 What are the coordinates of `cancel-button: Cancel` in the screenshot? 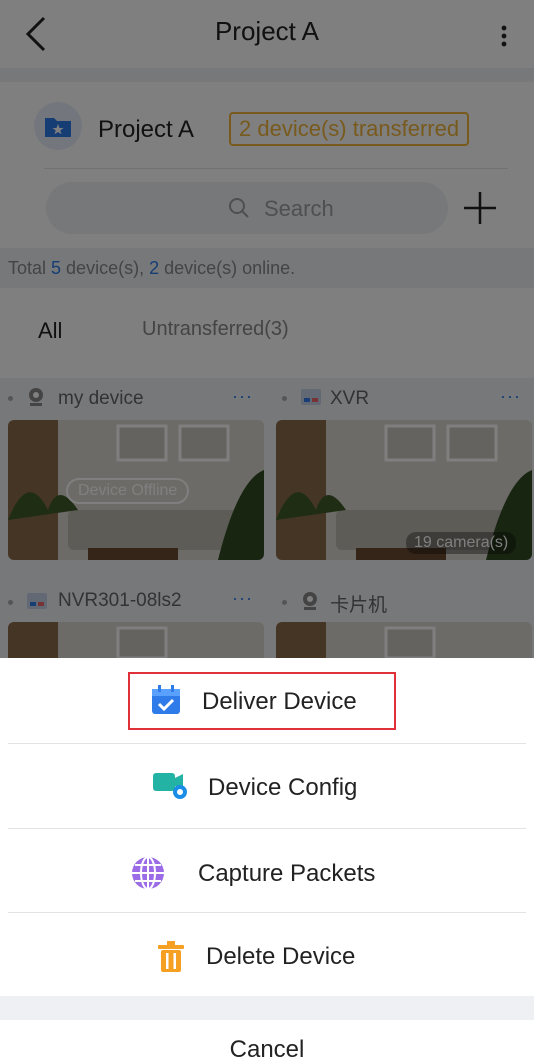 It's located at (267, 1050).